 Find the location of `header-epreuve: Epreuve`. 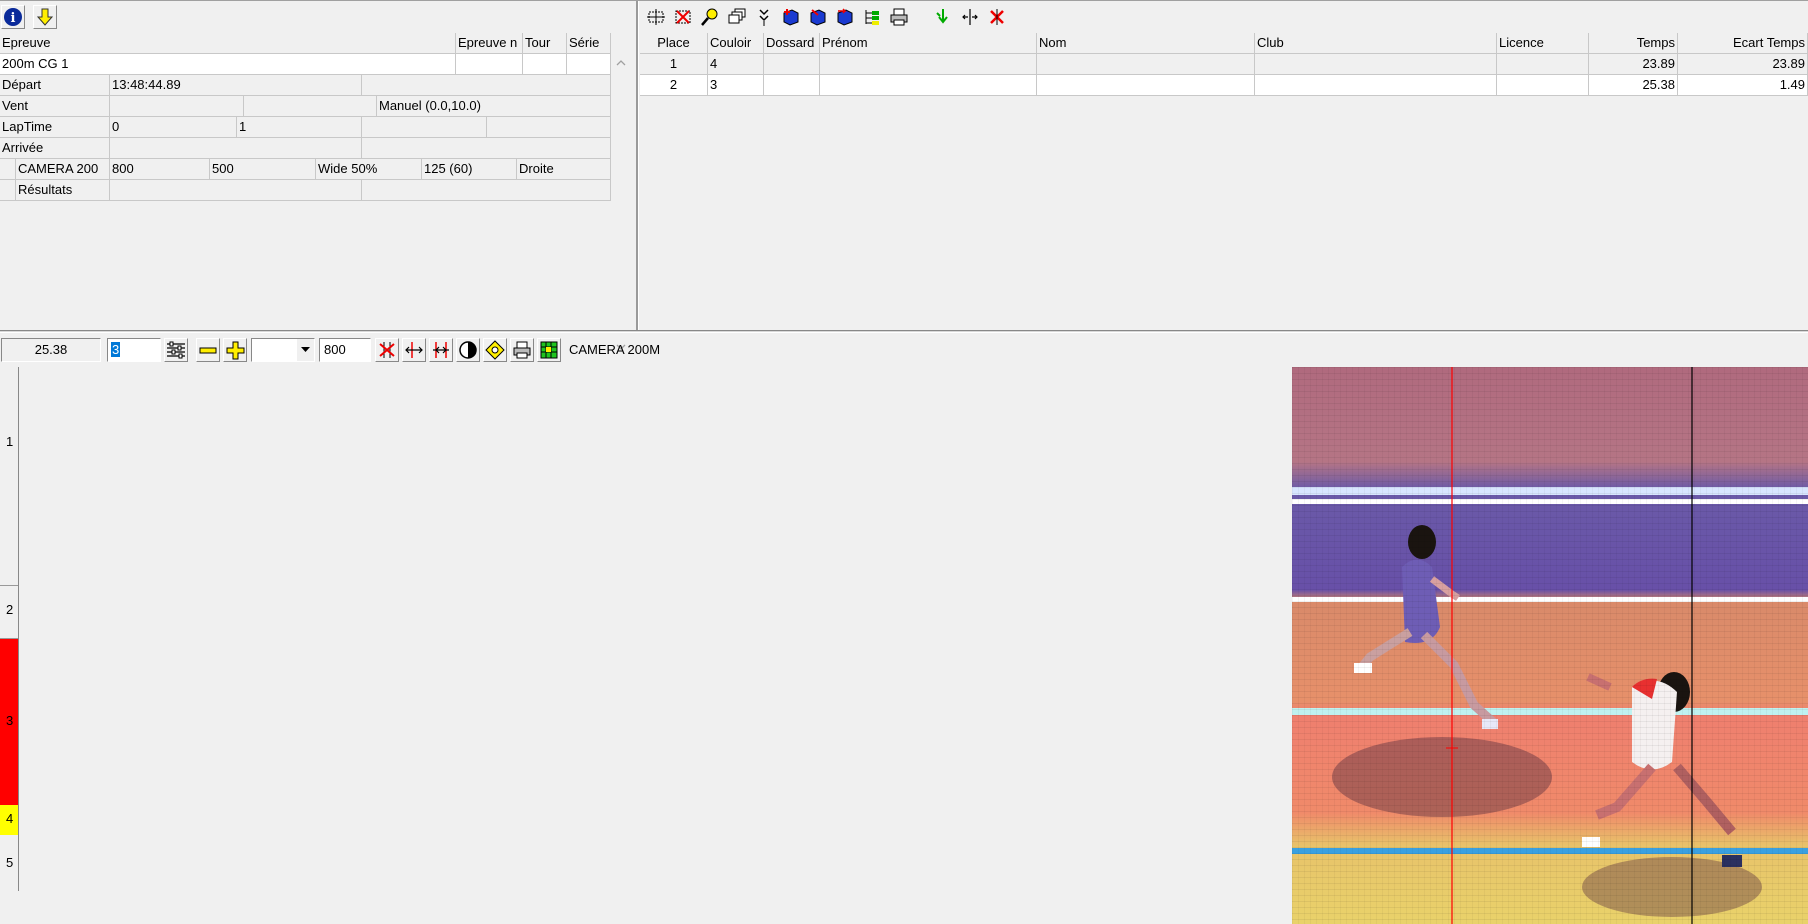

header-epreuve: Epreuve is located at coordinates (228, 43).